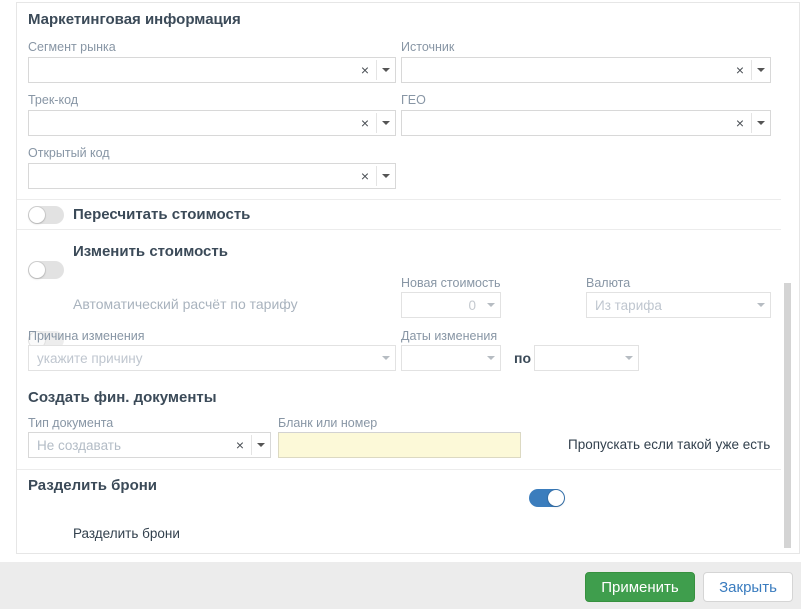 This screenshot has height=609, width=809. Describe the element at coordinates (328, 423) in the screenshot. I see `blank-number-label: Бланк или номер` at that location.